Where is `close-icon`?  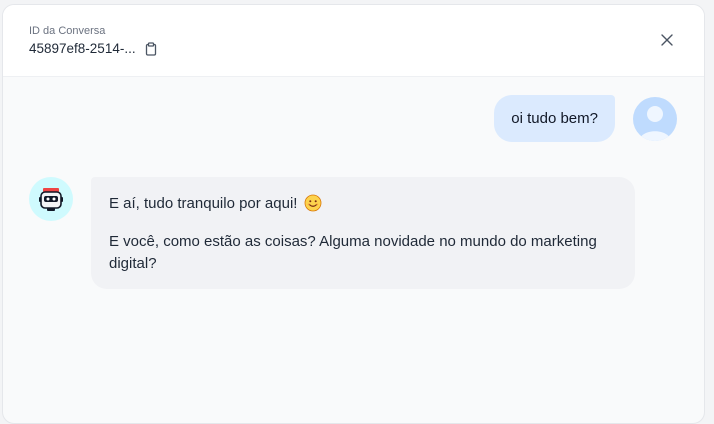
close-icon is located at coordinates (667, 40).